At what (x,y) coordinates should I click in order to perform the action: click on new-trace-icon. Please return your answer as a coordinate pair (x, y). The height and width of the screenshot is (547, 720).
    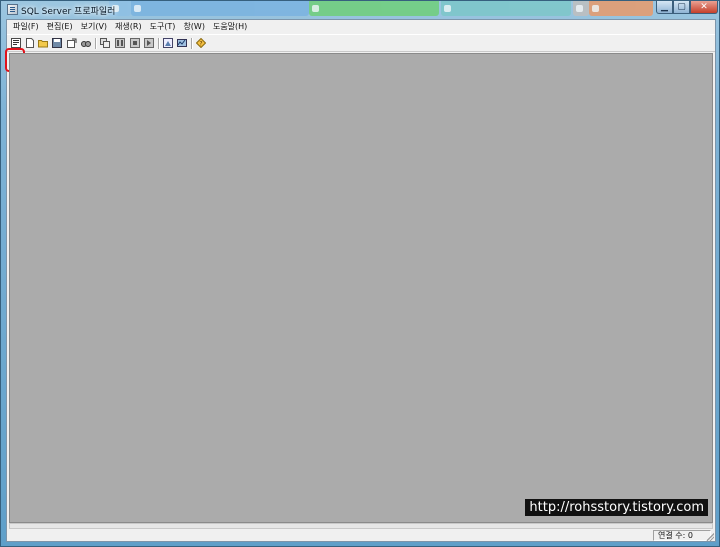
    Looking at the image, I should click on (16, 43).